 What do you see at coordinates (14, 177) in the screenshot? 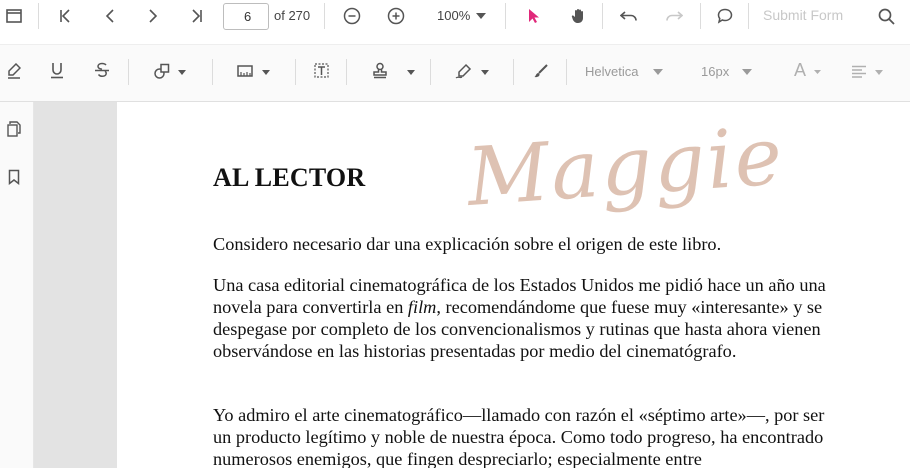
I see `bookmark-icon` at bounding box center [14, 177].